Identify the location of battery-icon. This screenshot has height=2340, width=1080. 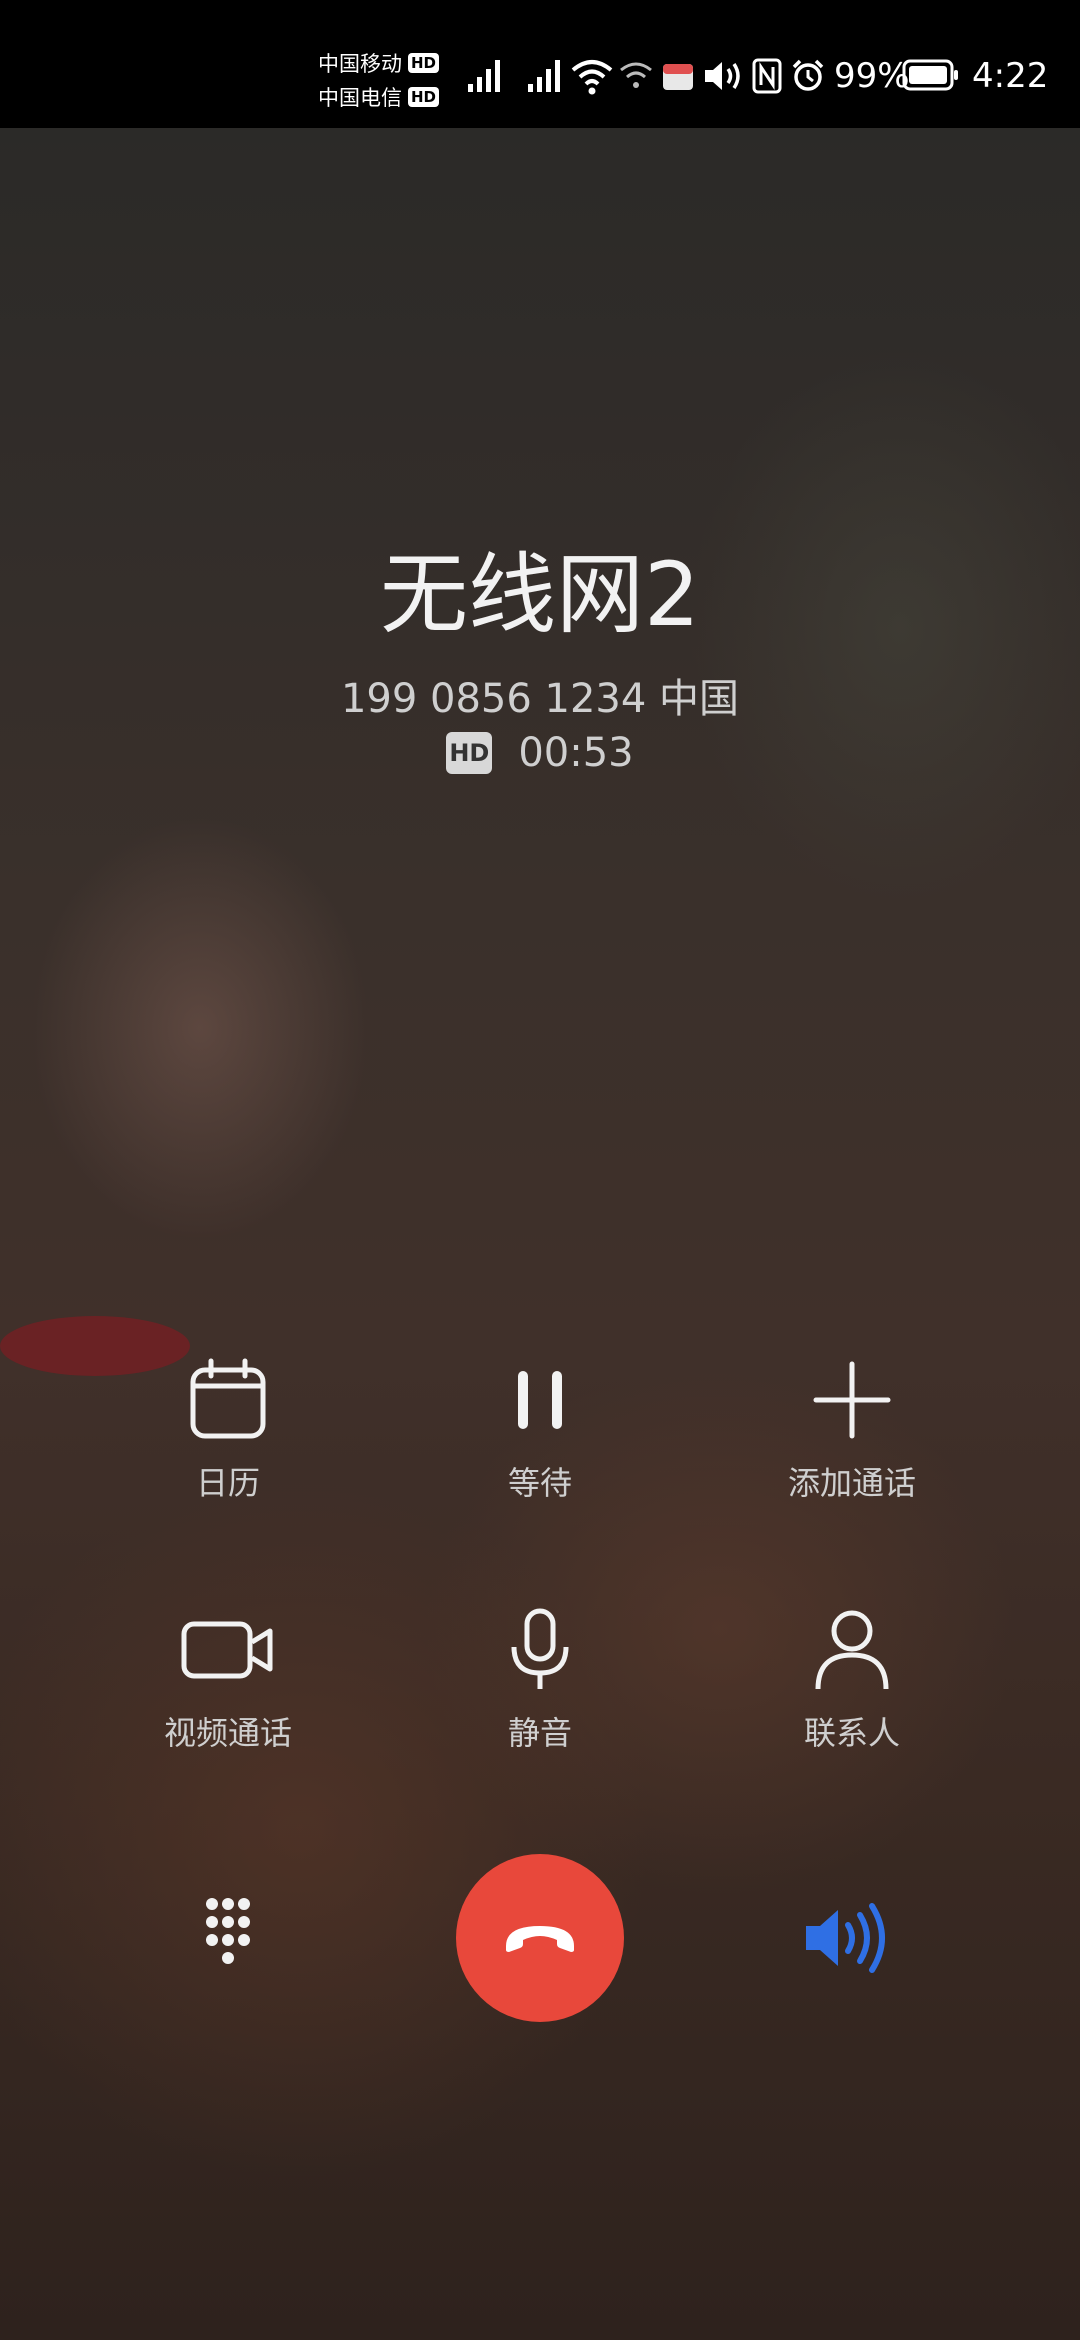
(930, 75).